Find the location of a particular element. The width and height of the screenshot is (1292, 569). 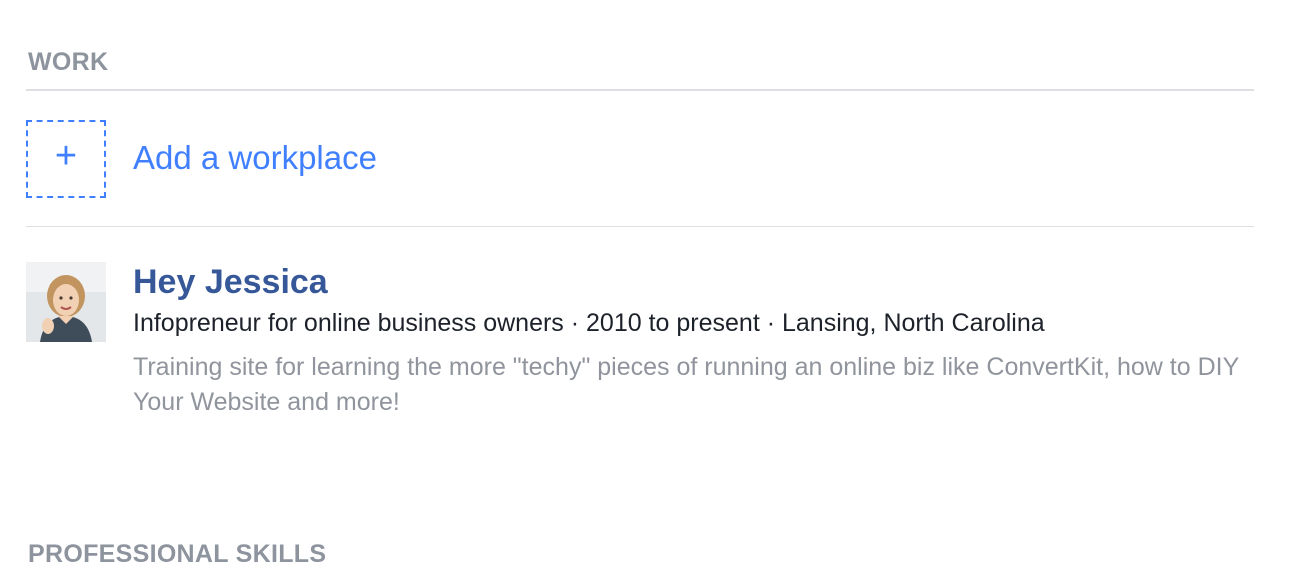

work-section-title: WORK is located at coordinates (68, 62).